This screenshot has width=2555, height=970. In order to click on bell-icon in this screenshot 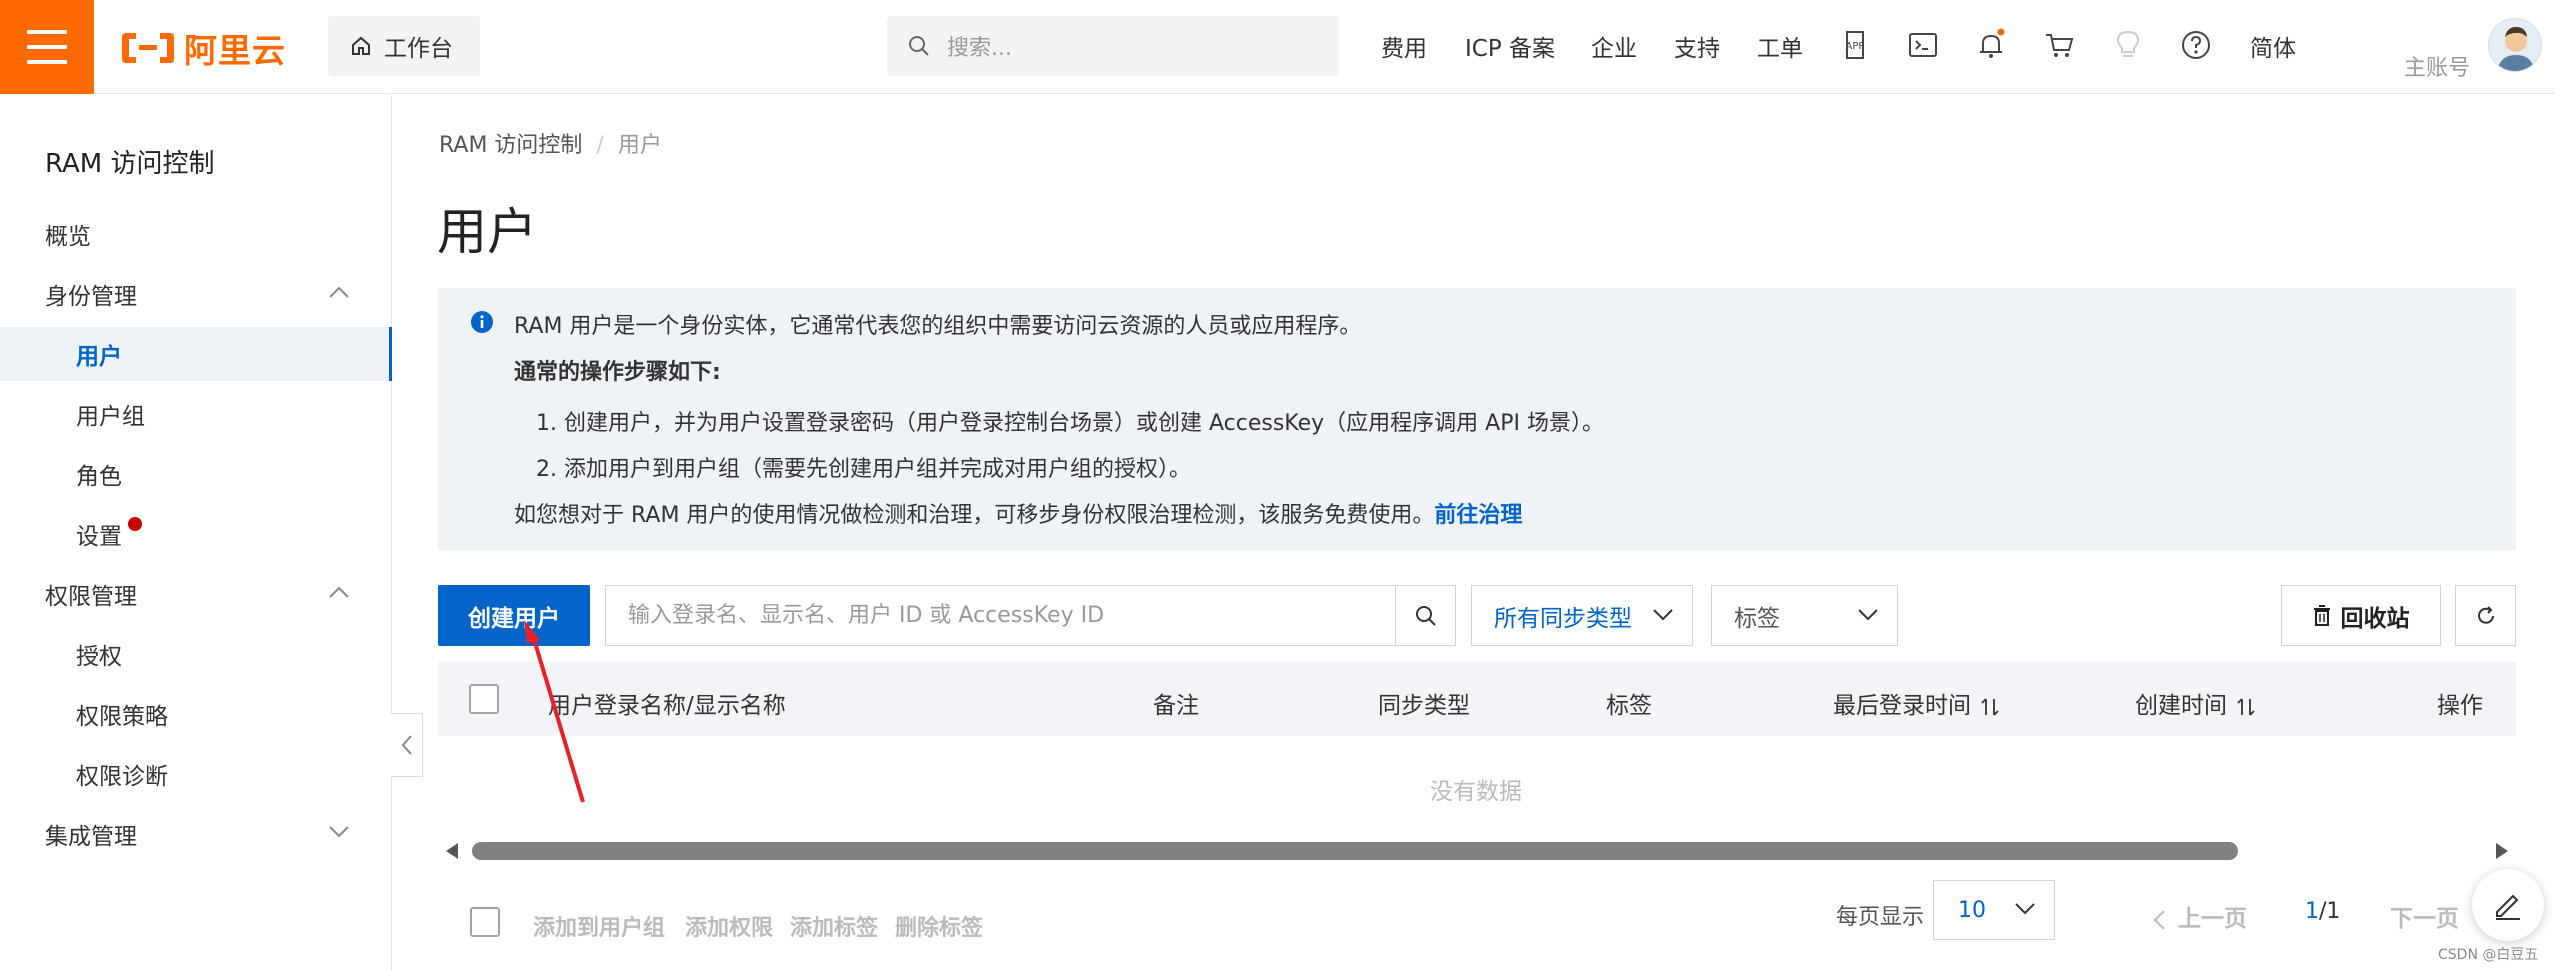, I will do `click(1991, 45)`.